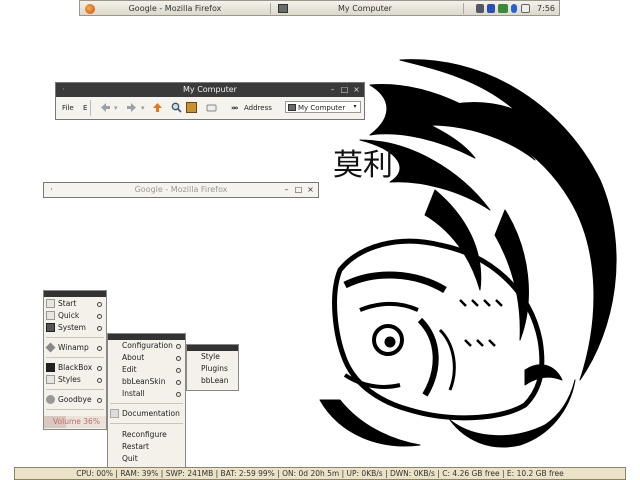 This screenshot has width=640, height=480. Describe the element at coordinates (146, 447) in the screenshot. I see `menu-item-restart: Restart` at that location.